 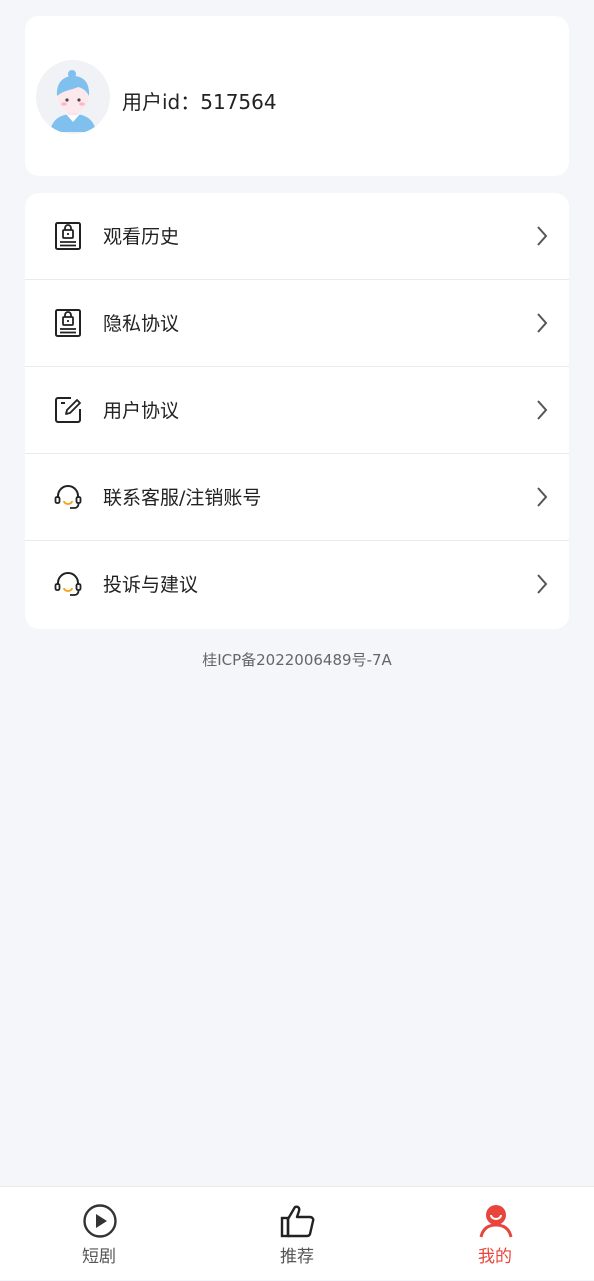 I want to click on avatar-image, so click(x=73, y=97).